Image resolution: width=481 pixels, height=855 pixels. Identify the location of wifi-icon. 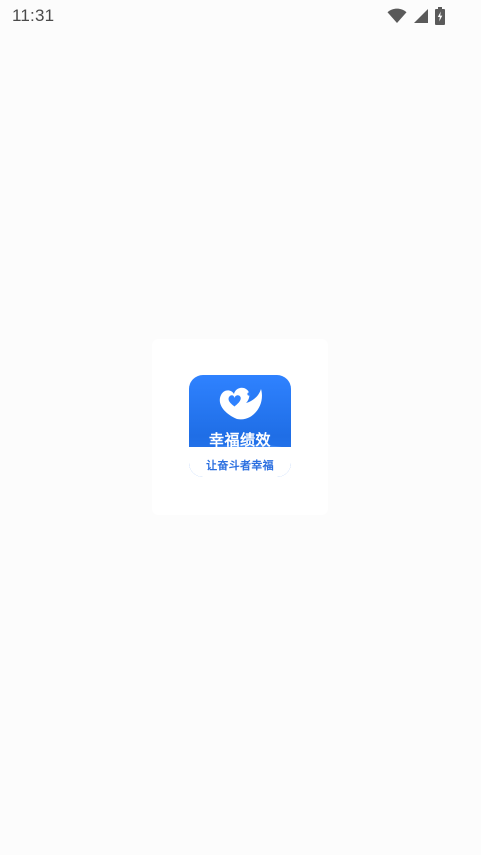
(397, 16).